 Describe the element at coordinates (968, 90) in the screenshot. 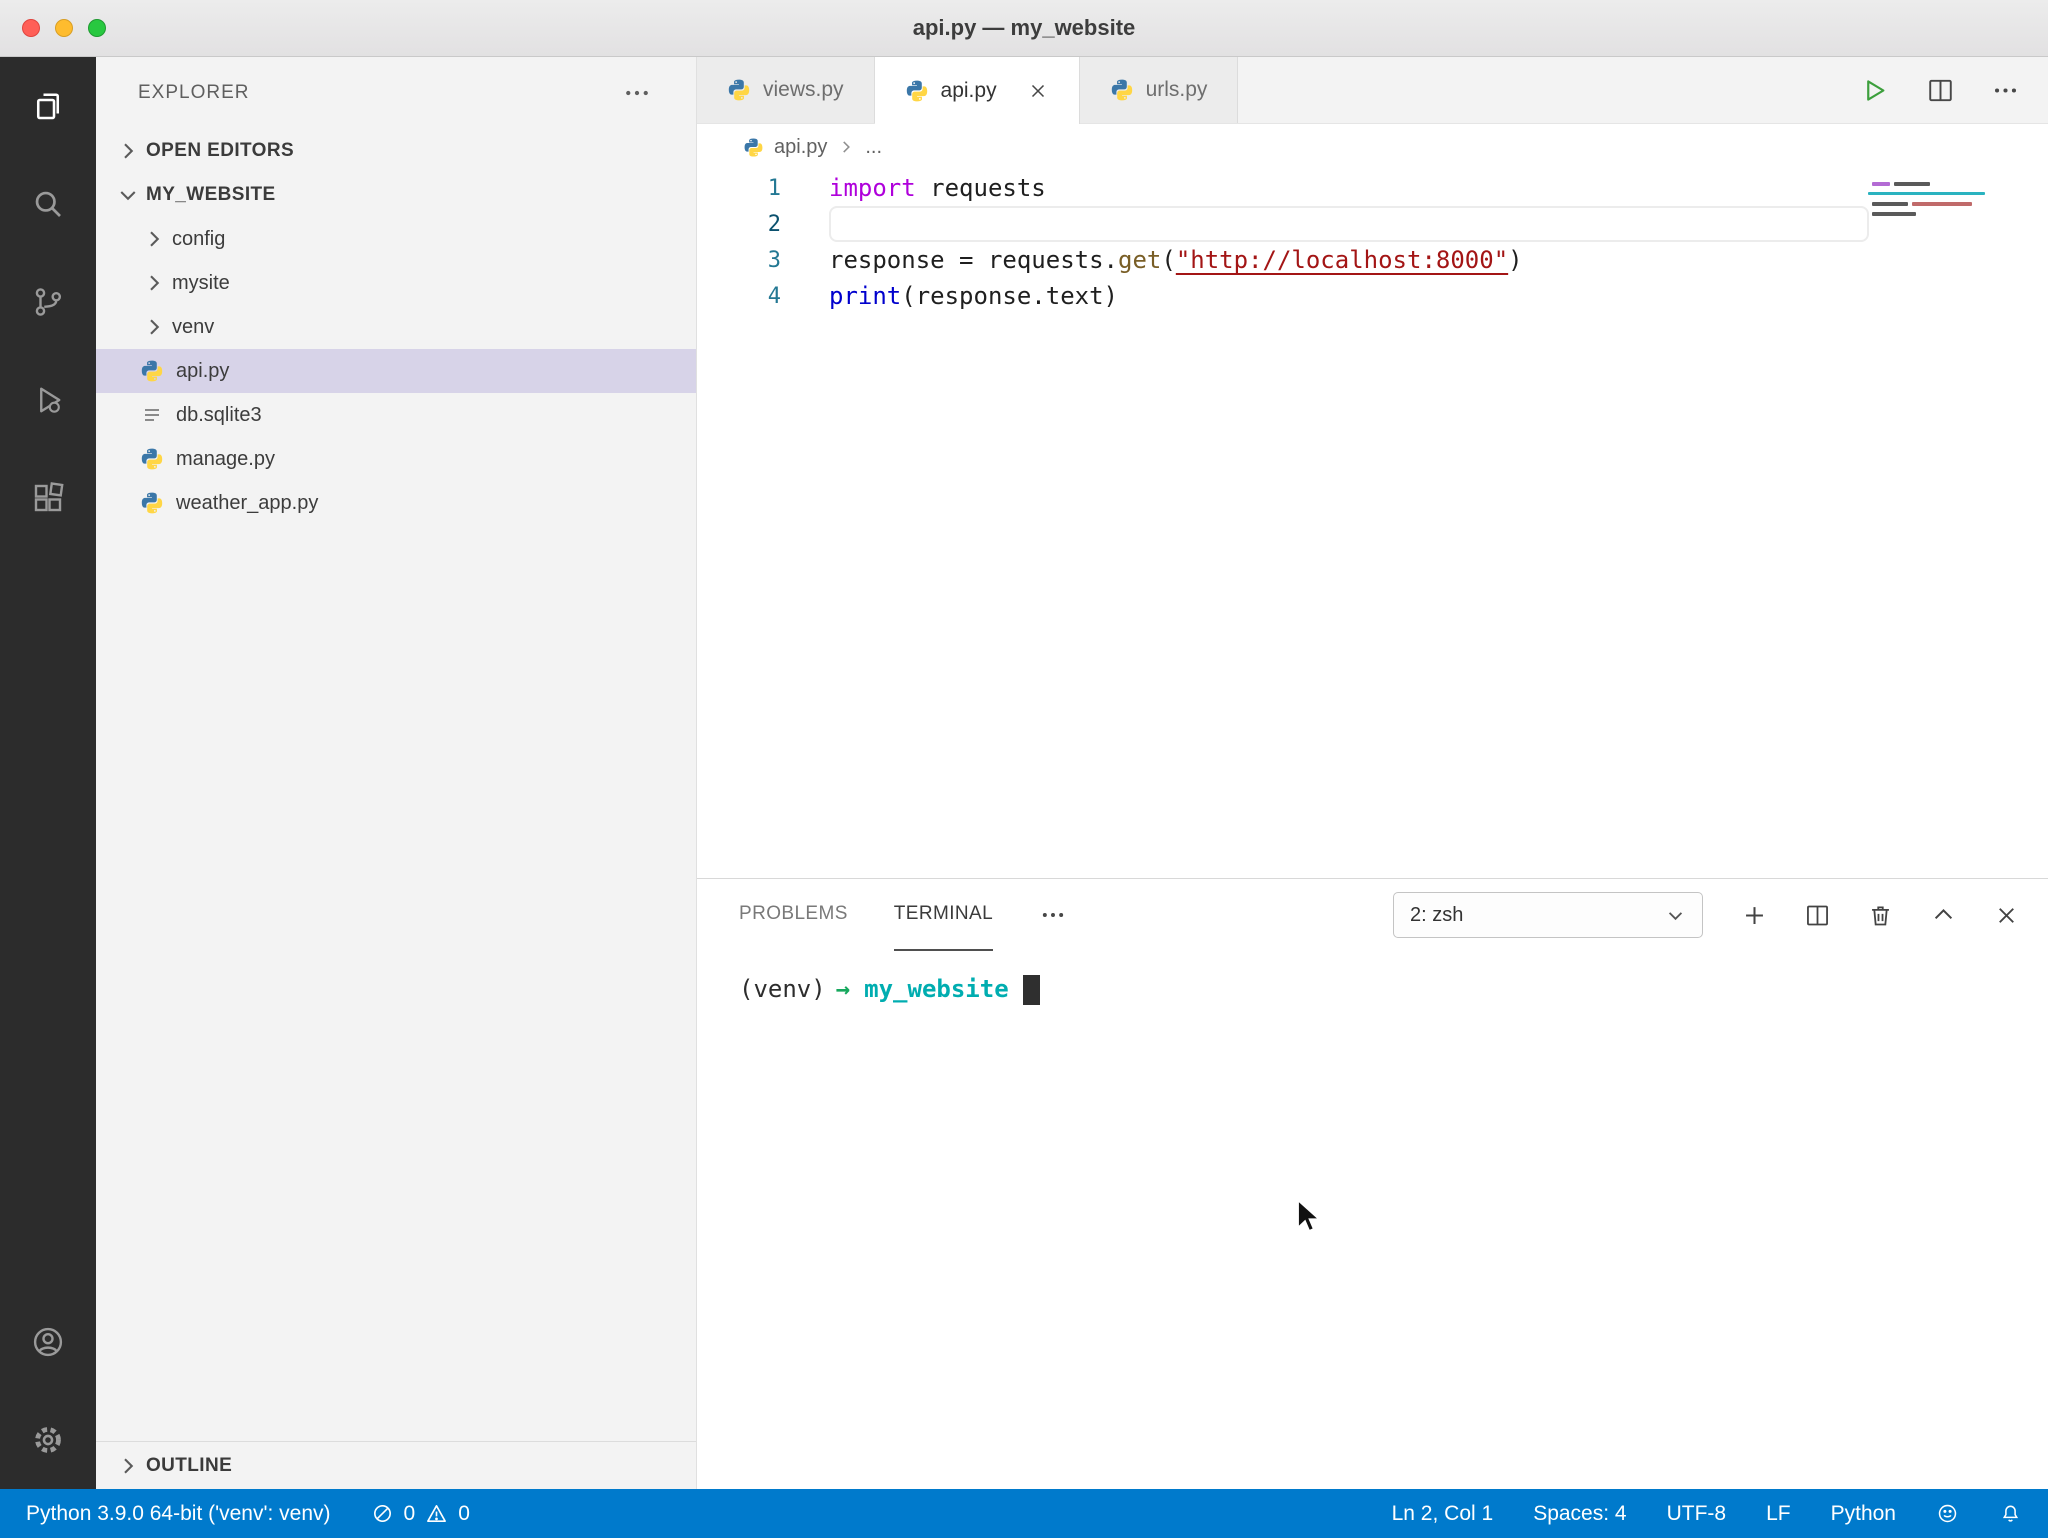

I see `tab-label: api.py` at that location.